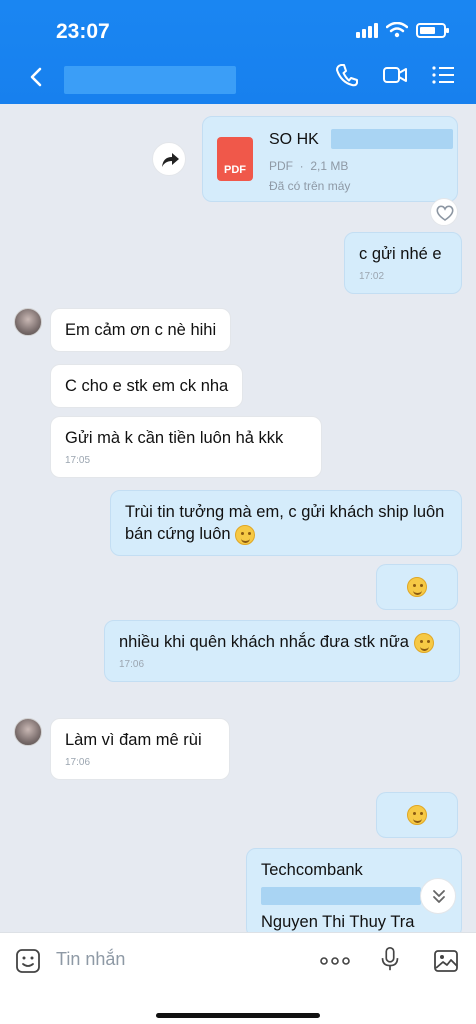 This screenshot has height=1024, width=476. I want to click on message-bubble-incoming: Gửi mà k cần tiền luôn hả kkk 17:05, so click(186, 447).